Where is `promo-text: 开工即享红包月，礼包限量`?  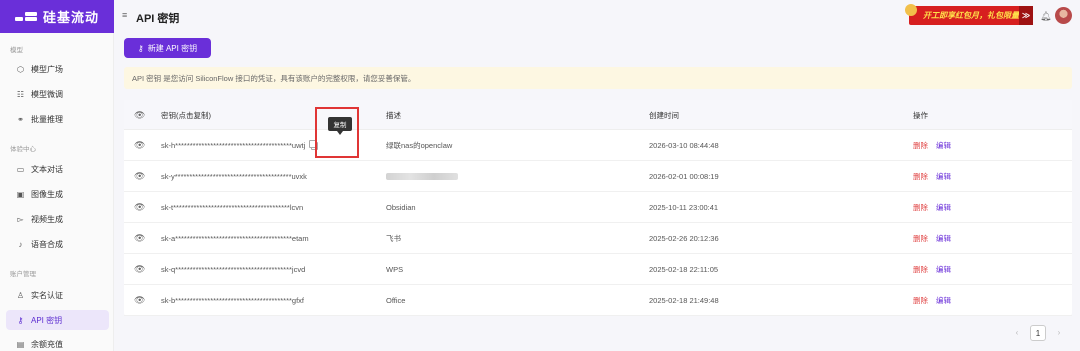 promo-text: 开工即享红包月，礼包限量 is located at coordinates (971, 15).